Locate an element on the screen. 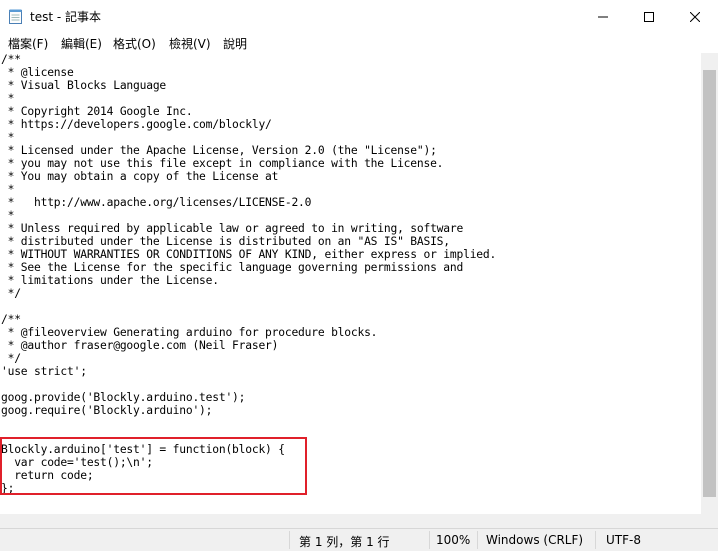 The image size is (718, 551). close-button is located at coordinates (695, 16).